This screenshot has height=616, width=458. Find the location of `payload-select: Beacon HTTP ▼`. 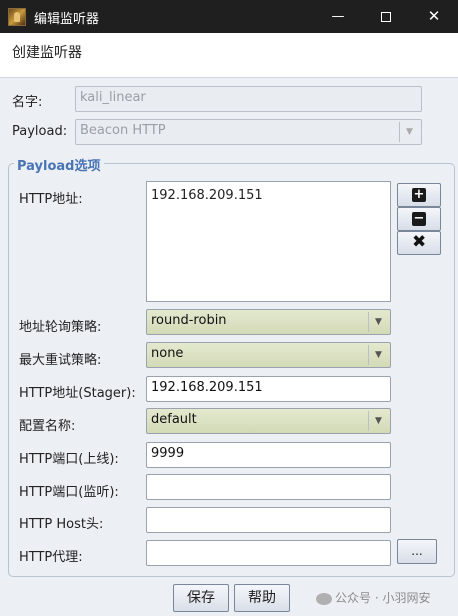

payload-select: Beacon HTTP ▼ is located at coordinates (248, 132).